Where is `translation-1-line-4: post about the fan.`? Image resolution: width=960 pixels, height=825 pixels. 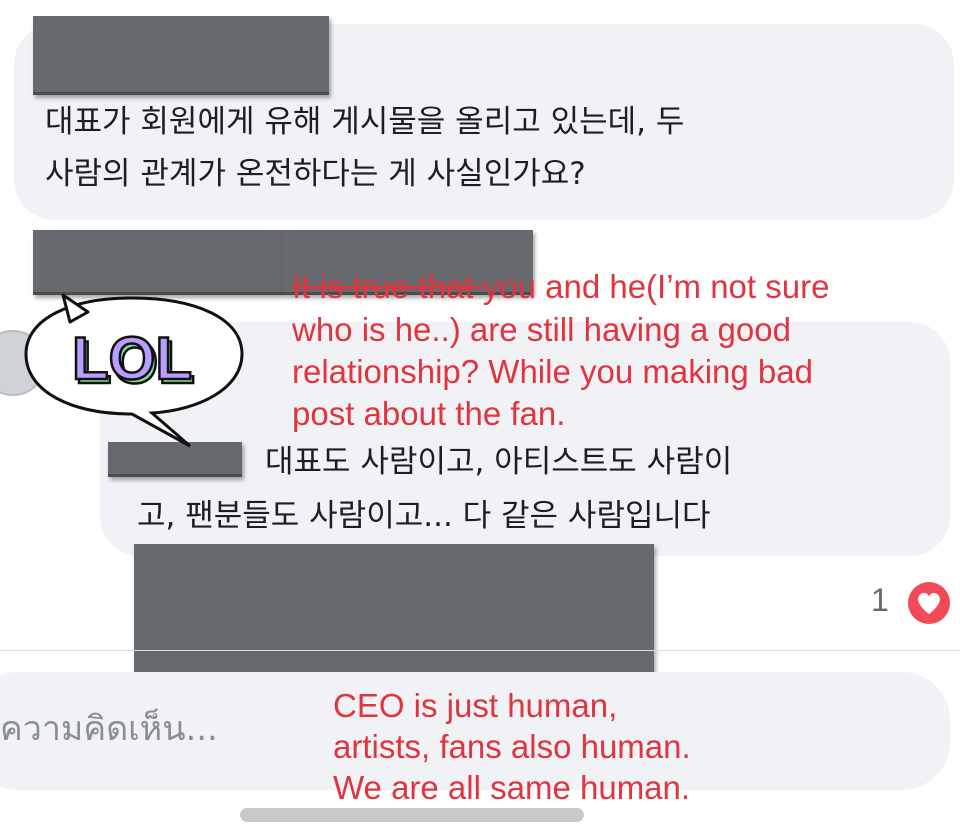
translation-1-line-4: post about the fan. is located at coordinates (429, 413).